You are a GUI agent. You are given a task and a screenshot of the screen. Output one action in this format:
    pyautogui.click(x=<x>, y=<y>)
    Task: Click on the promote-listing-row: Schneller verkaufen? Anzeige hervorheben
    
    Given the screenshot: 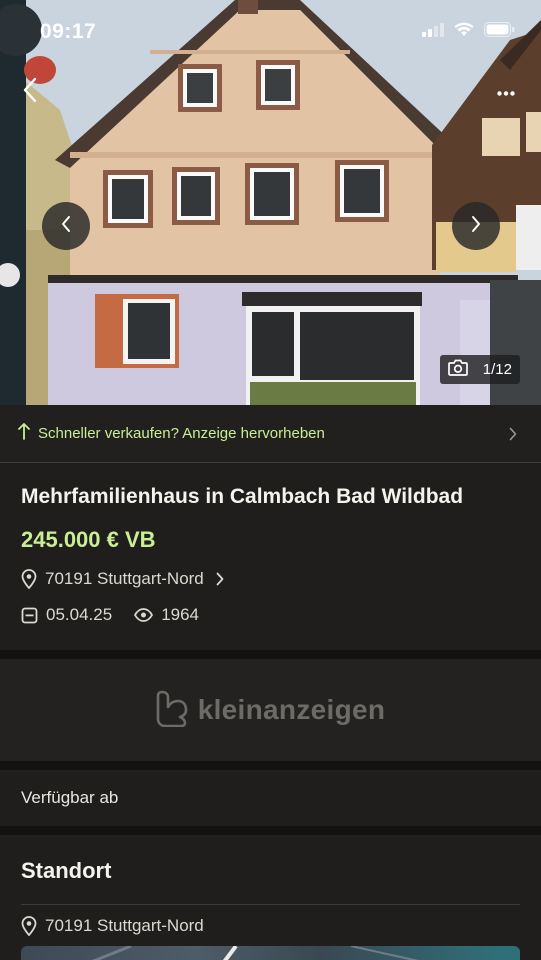 What is the action you would take?
    pyautogui.click(x=270, y=434)
    